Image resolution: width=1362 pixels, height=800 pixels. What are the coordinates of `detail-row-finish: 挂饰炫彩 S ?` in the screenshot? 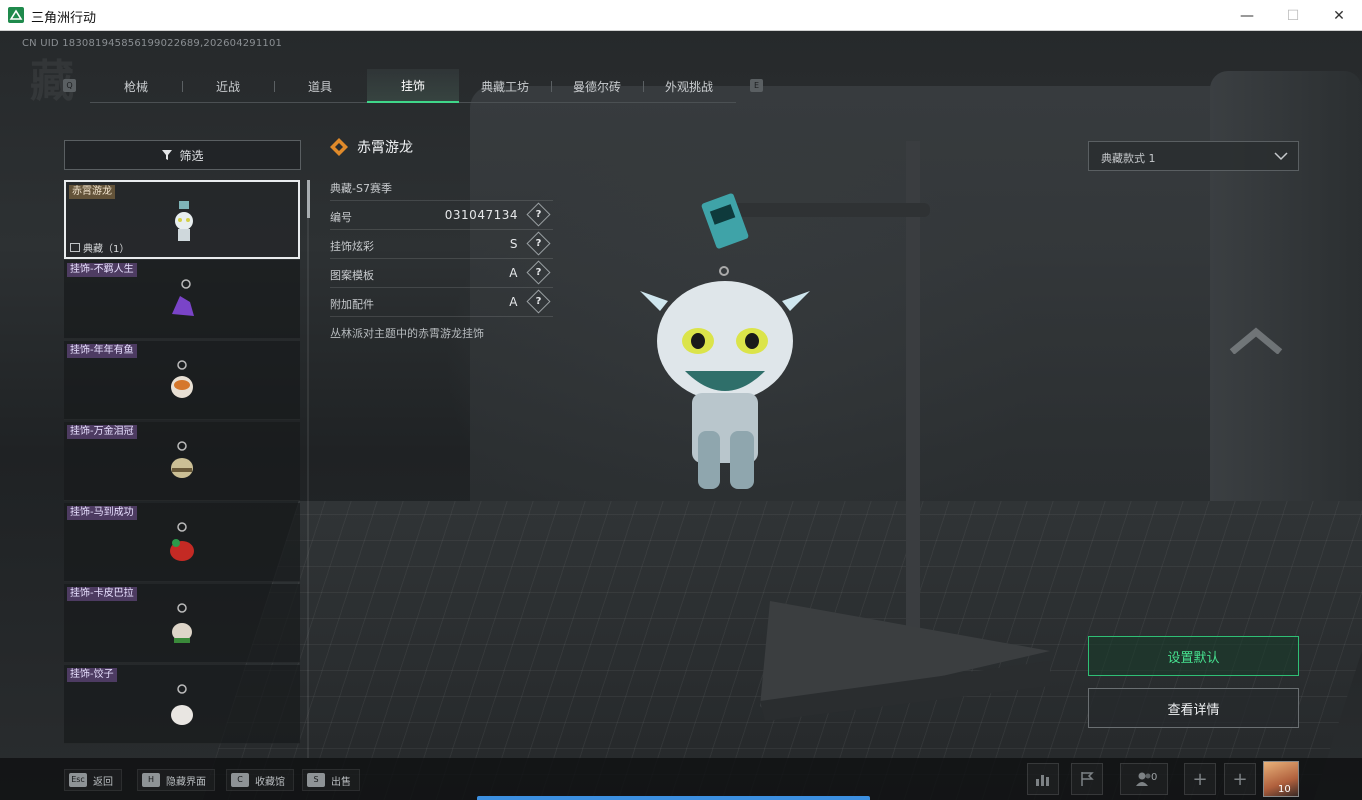 It's located at (441, 244).